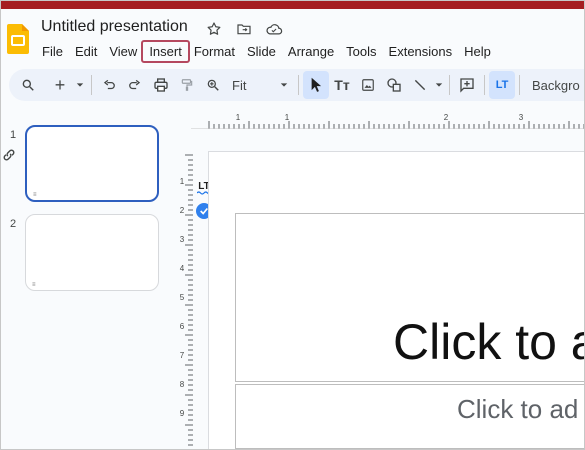  What do you see at coordinates (123, 51) in the screenshot?
I see `menu-view: View` at bounding box center [123, 51].